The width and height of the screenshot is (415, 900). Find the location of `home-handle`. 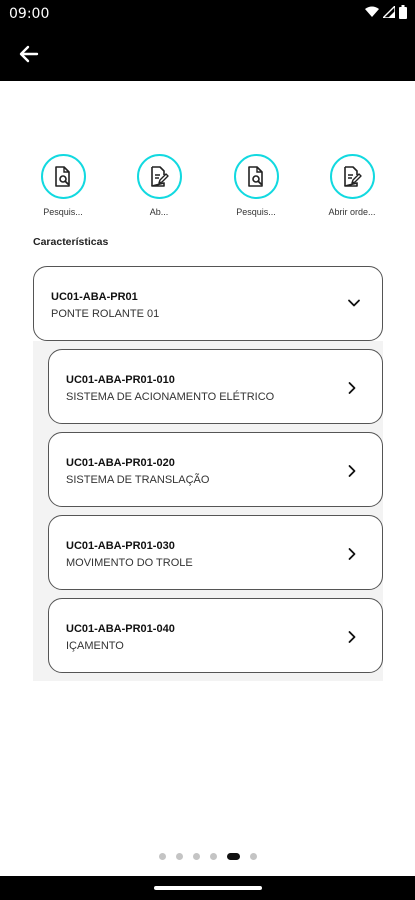

home-handle is located at coordinates (208, 888).